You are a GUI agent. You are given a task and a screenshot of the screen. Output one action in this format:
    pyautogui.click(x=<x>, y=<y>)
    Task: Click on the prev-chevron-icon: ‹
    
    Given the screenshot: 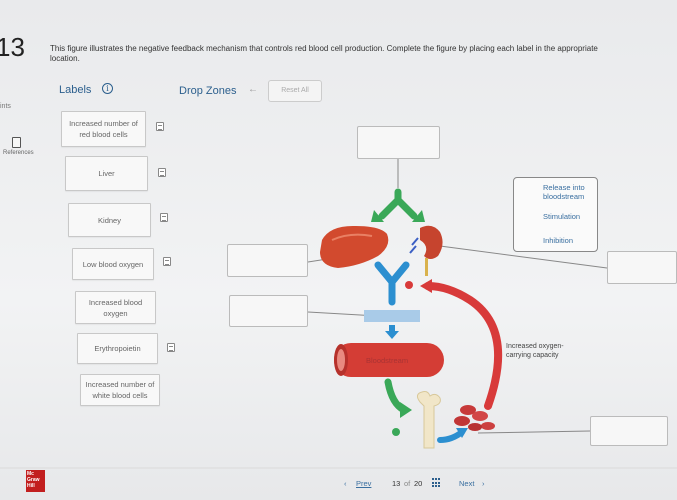 What is the action you would take?
    pyautogui.click(x=345, y=483)
    